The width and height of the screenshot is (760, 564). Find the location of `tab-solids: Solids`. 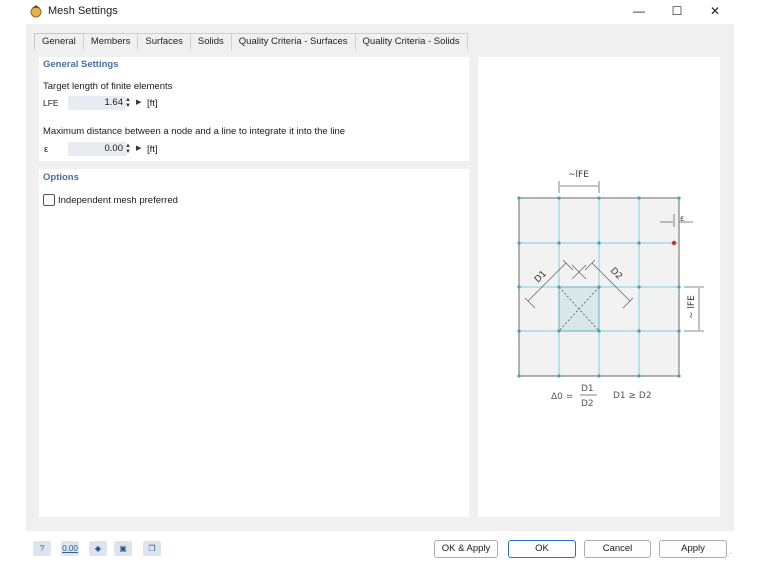

tab-solids: Solids is located at coordinates (210, 41).